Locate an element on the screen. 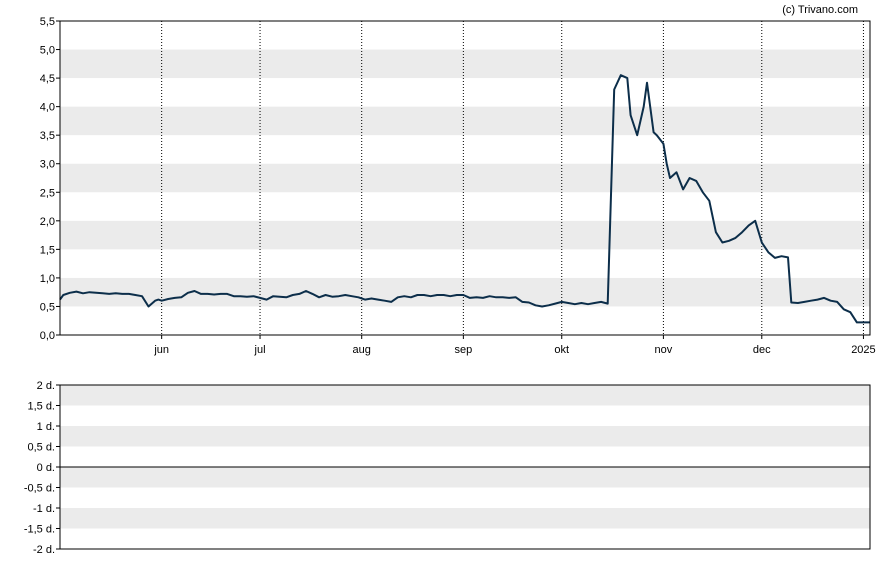 Image resolution: width=888 pixels, height=565 pixels. x-tick-label: dec is located at coordinates (762, 350).